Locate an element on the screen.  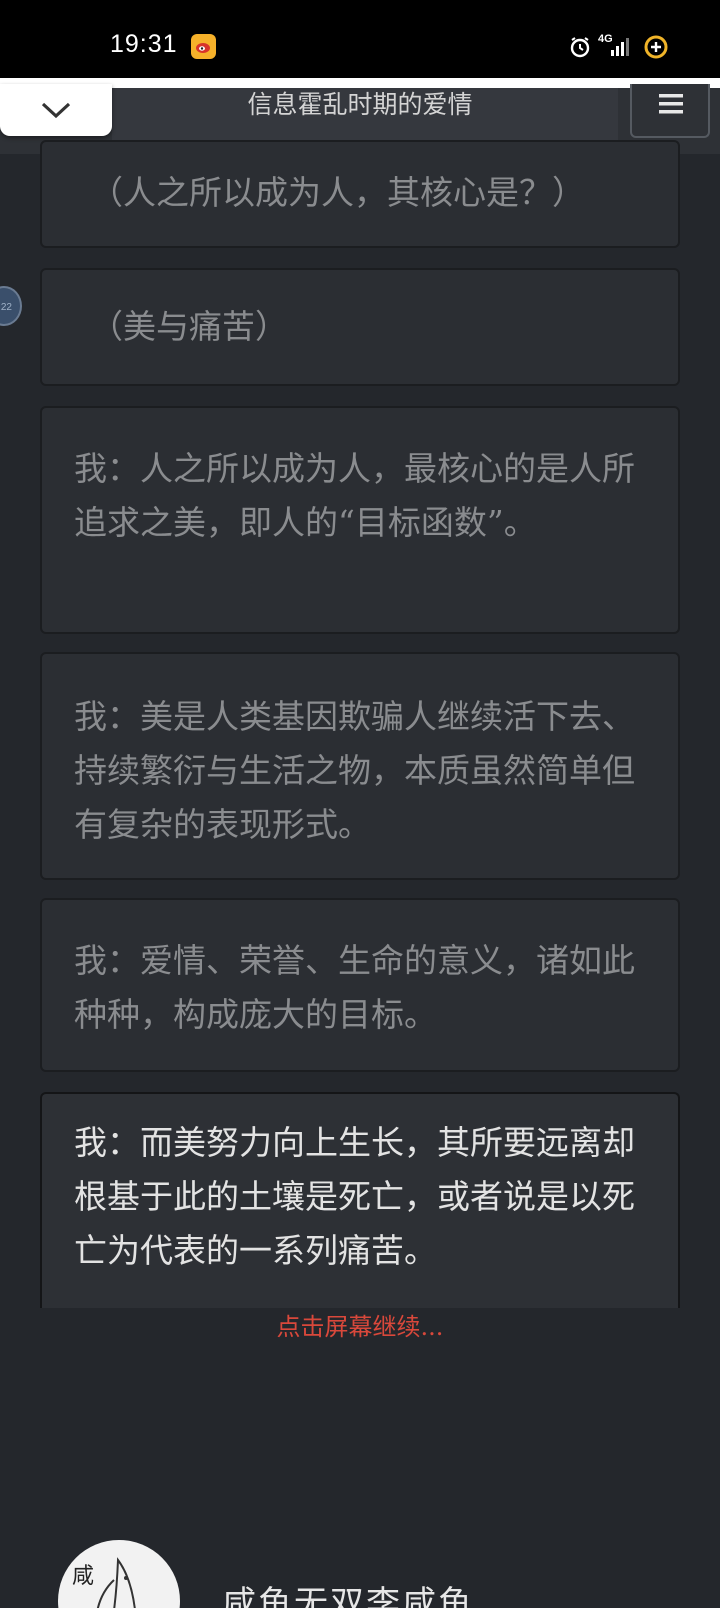
author-name: 咸鱼无双李咸鱼 is located at coordinates (348, 1596).